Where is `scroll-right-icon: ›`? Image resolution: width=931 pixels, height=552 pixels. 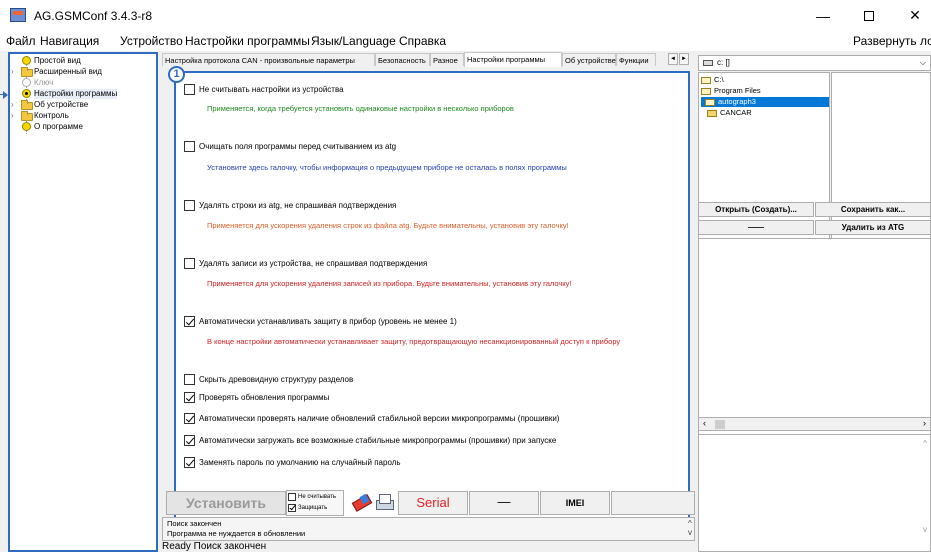
scroll-right-icon: › is located at coordinates (924, 423).